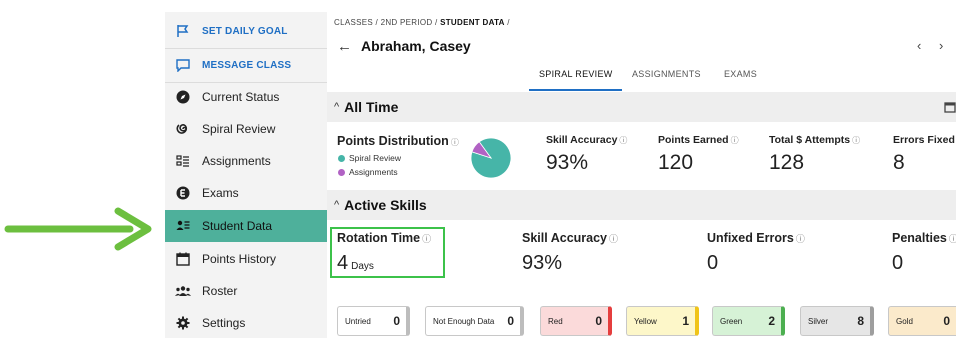 The image size is (956, 338). What do you see at coordinates (246, 291) in the screenshot?
I see `sidebar-item-roster: Roster` at bounding box center [246, 291].